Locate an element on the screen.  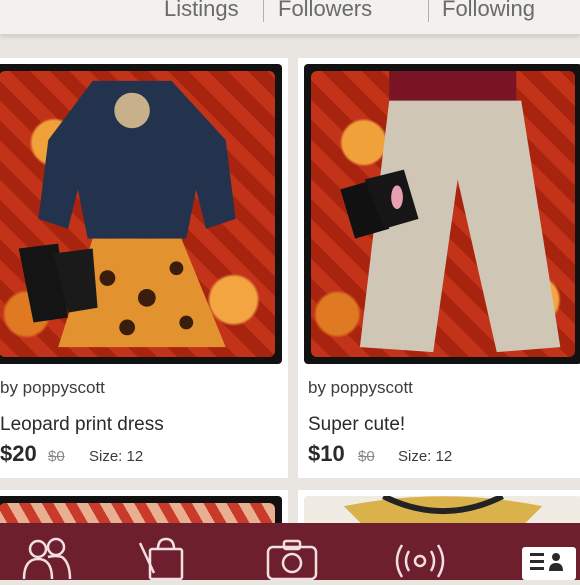
profile-stats-bar: Listings Followers Following is located at coordinates (290, 17).